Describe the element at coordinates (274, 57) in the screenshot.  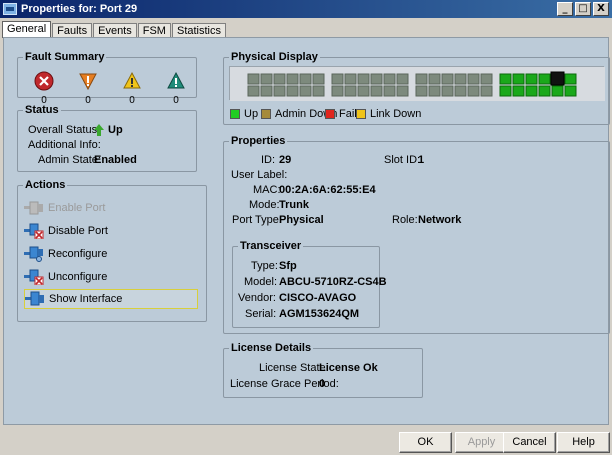
I see `physical-display-title: Physical Display` at that location.